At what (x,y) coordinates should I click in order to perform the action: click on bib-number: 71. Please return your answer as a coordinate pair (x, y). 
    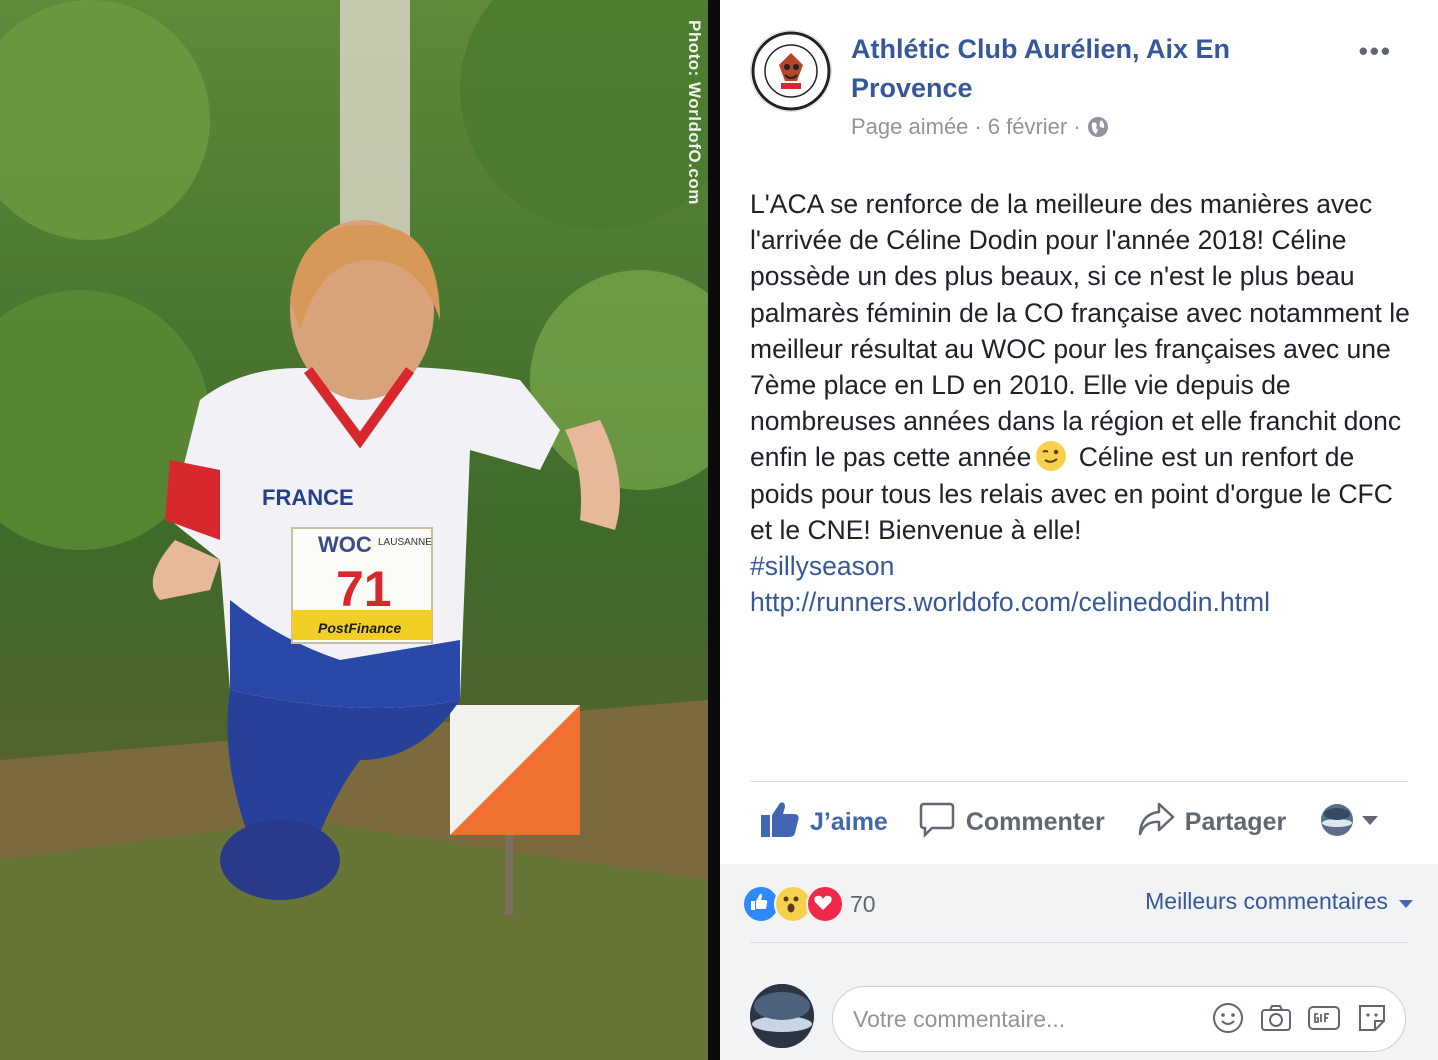
    Looking at the image, I should click on (364, 589).